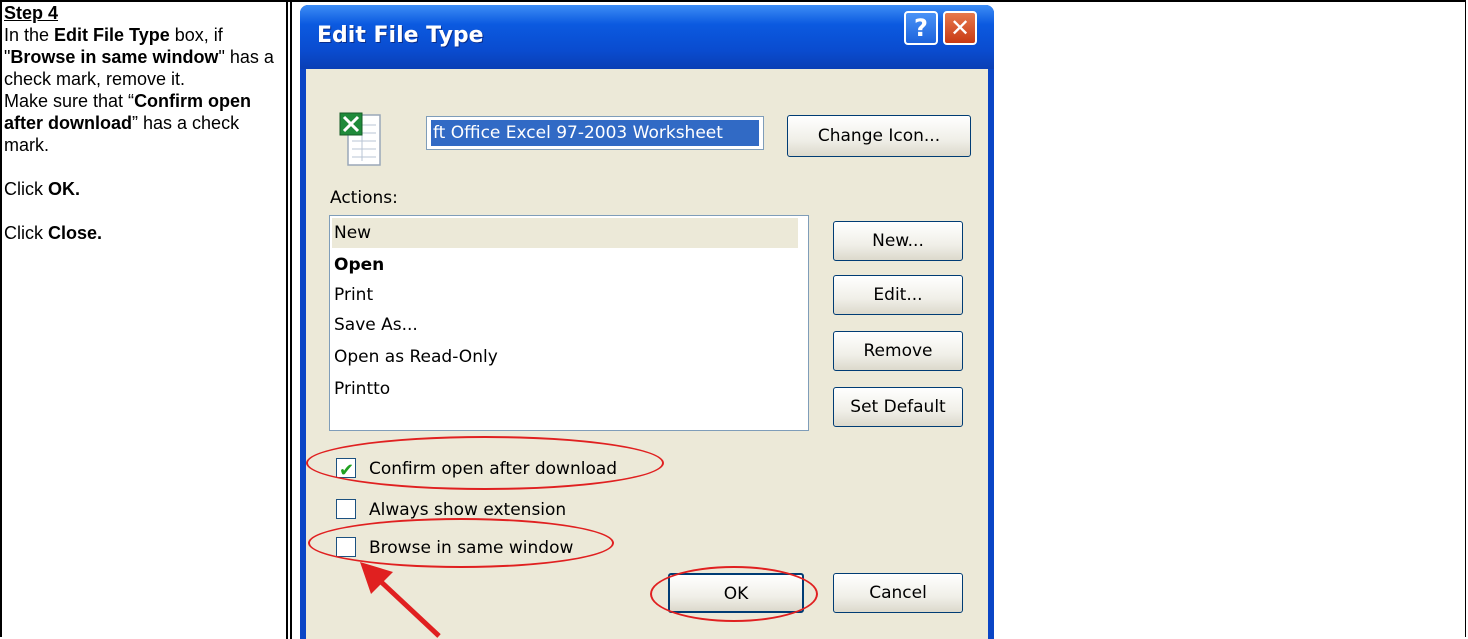  I want to click on annotation-ellipse-browse-same-window, so click(461, 543).